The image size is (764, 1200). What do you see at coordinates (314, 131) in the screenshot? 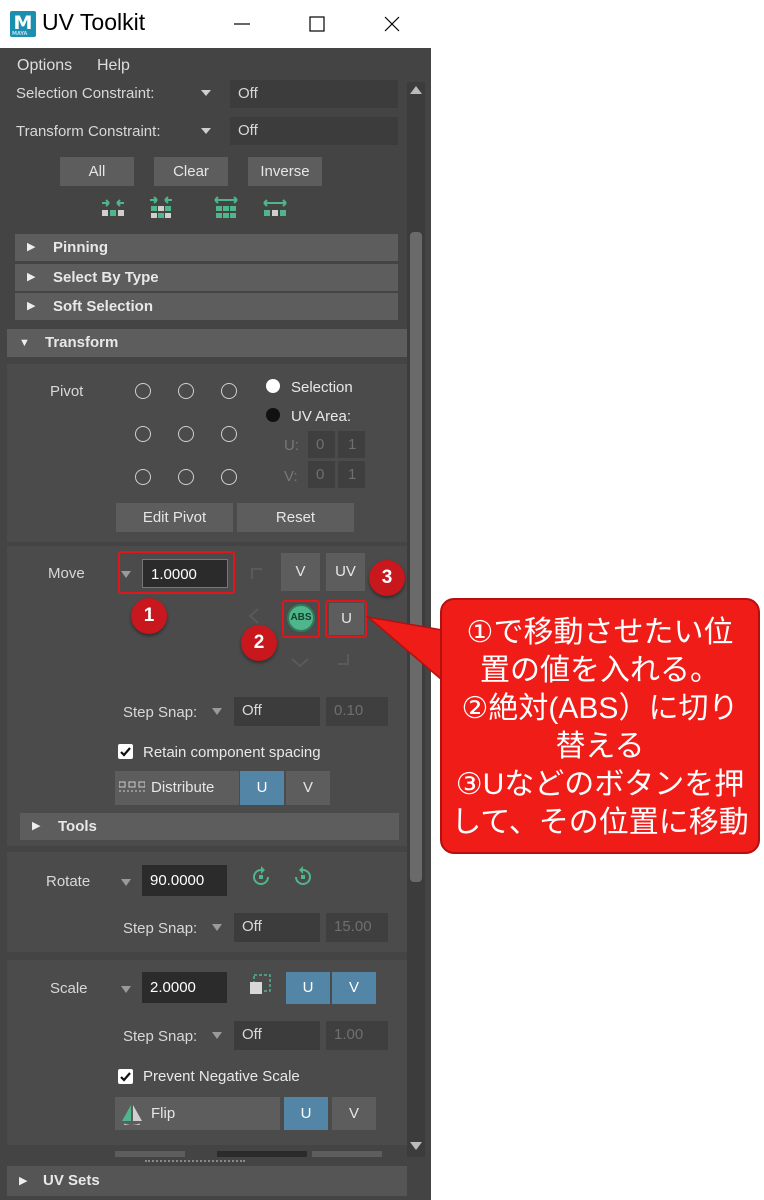
I see `transform-constraint-field: Off` at bounding box center [314, 131].